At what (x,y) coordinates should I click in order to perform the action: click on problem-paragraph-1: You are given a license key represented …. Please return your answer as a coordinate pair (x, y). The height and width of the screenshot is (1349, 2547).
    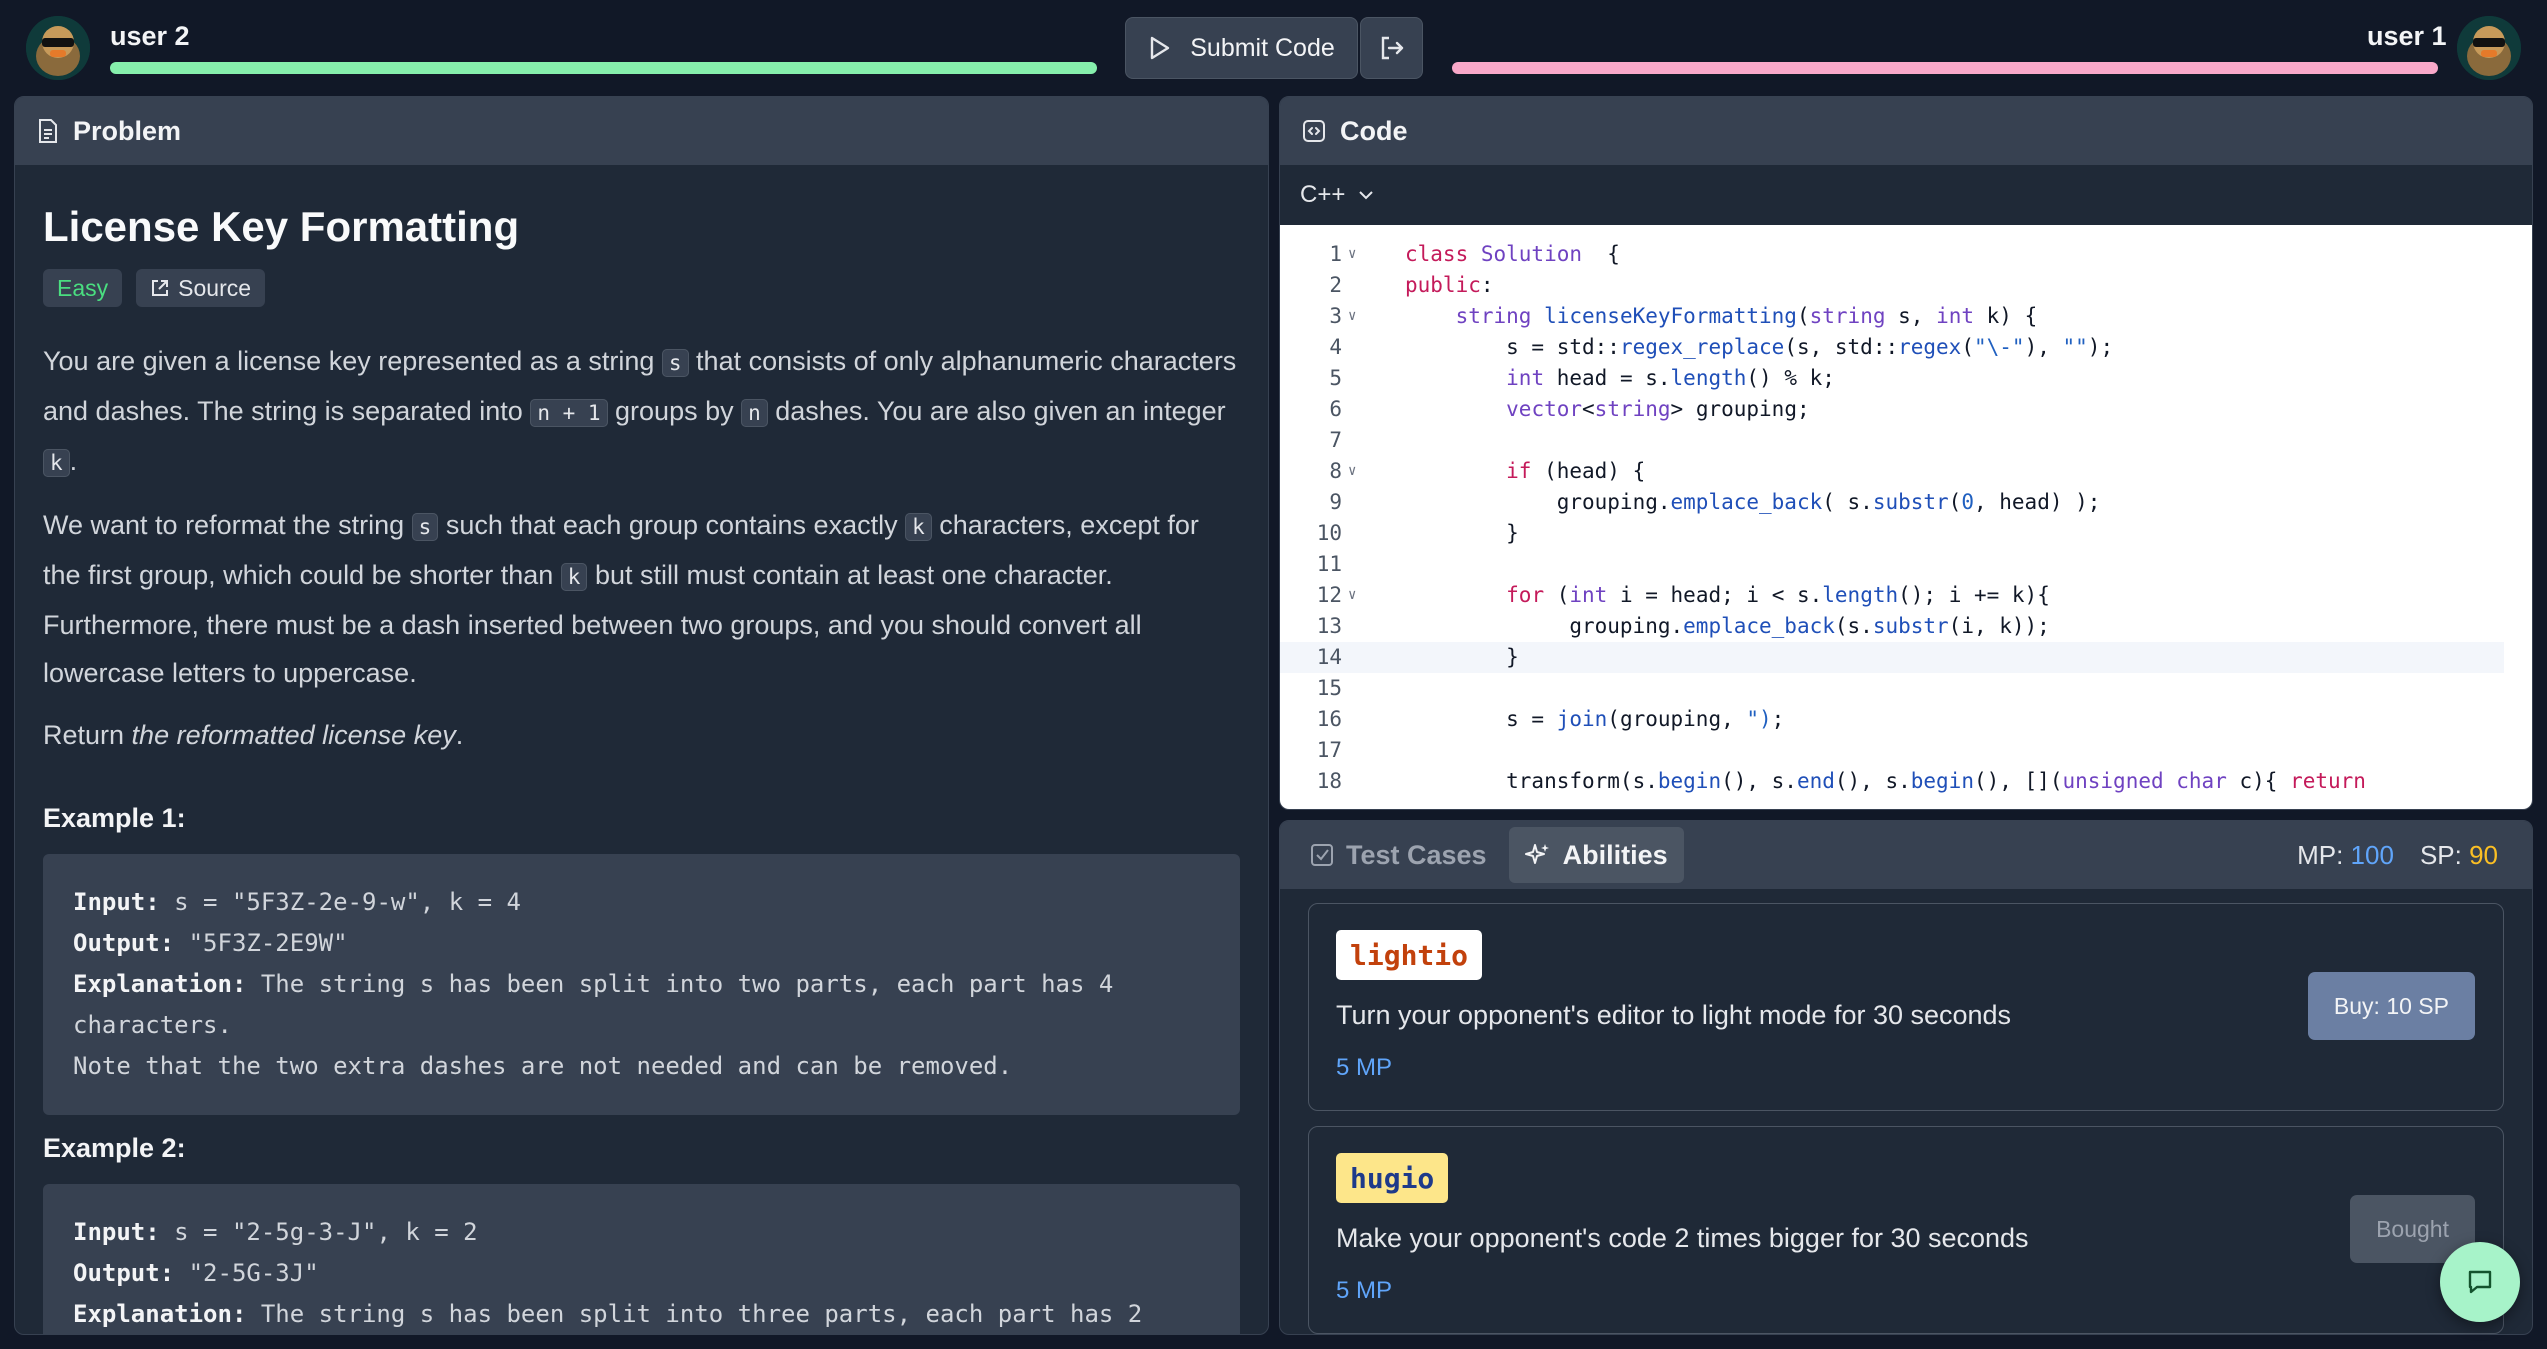
    Looking at the image, I should click on (641, 412).